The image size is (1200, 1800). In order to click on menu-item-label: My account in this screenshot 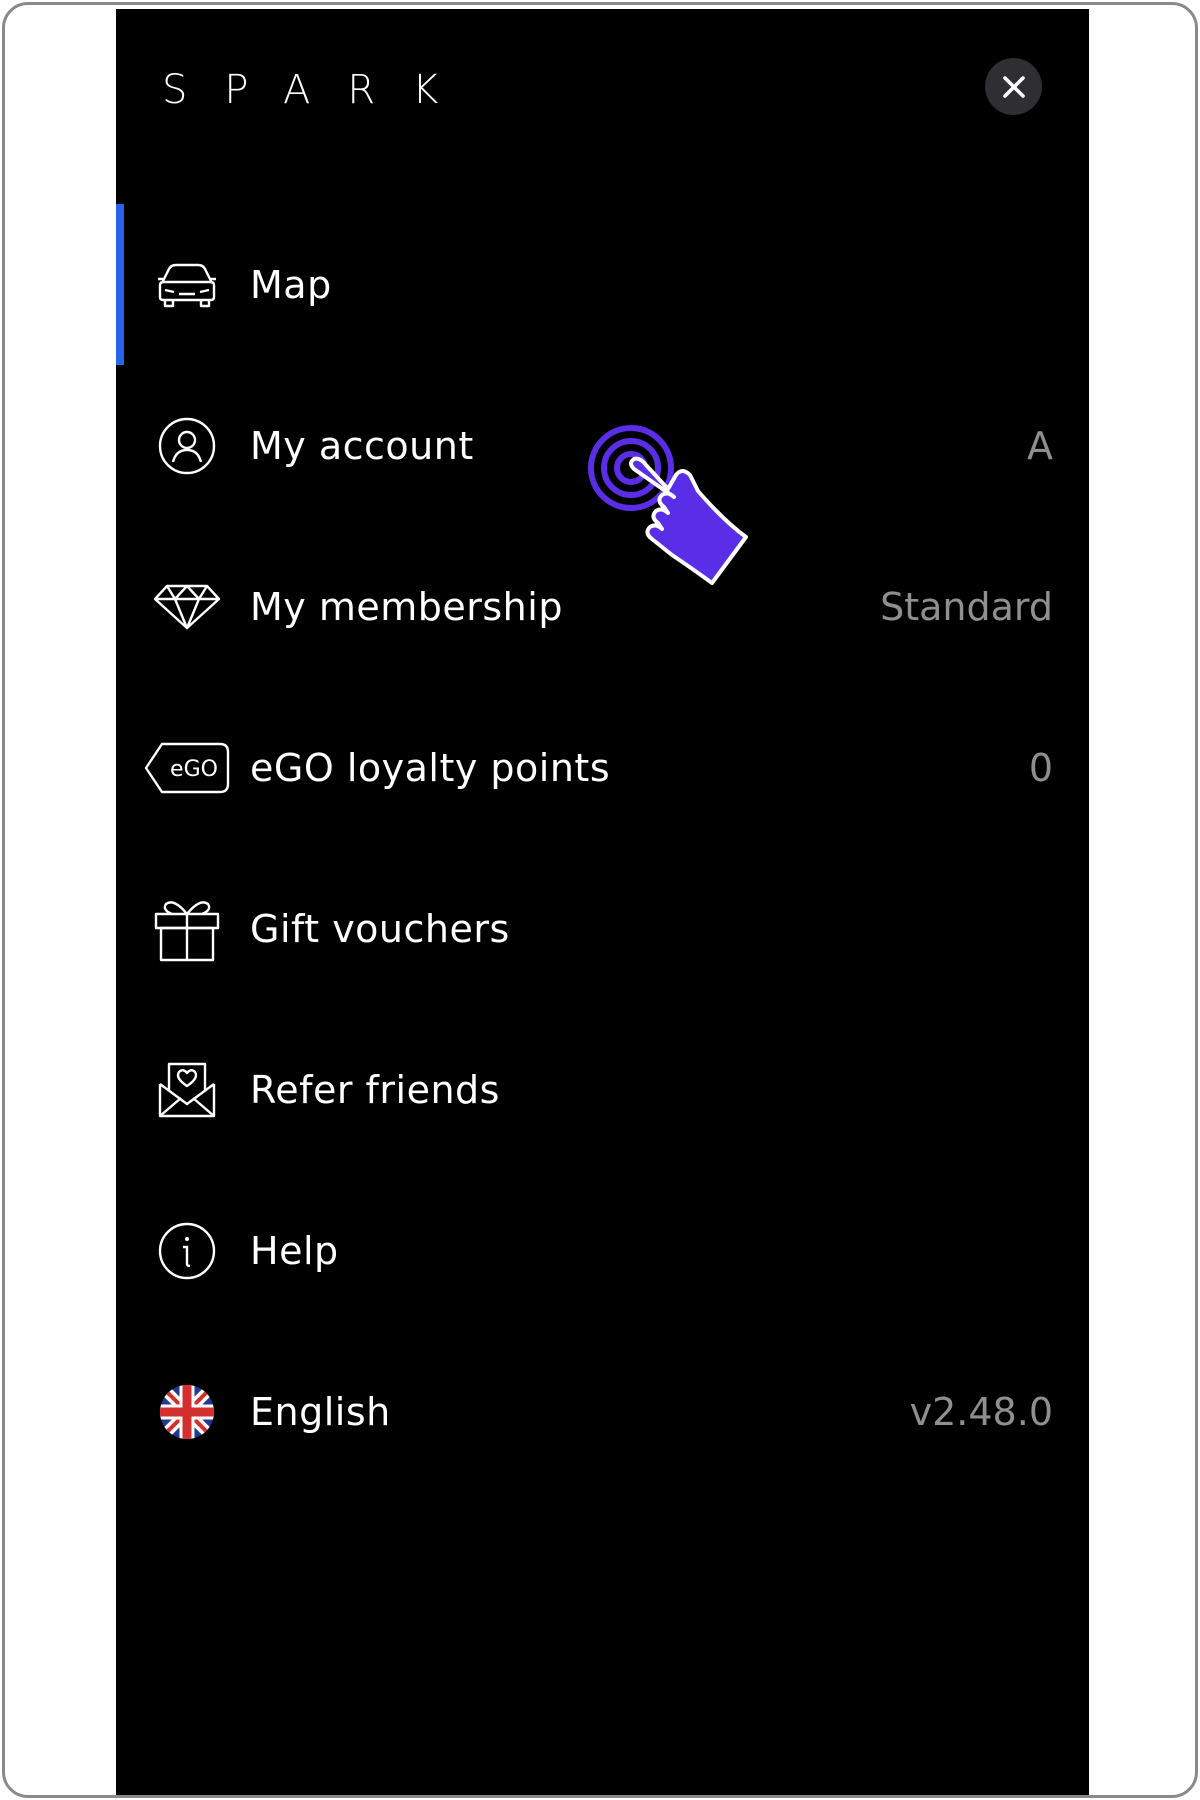, I will do `click(362, 445)`.